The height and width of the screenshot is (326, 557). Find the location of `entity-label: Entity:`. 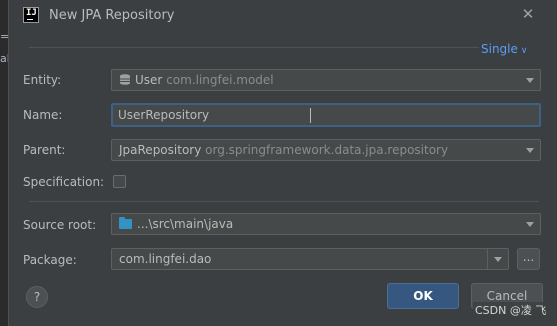

entity-label: Entity: is located at coordinates (42, 80).